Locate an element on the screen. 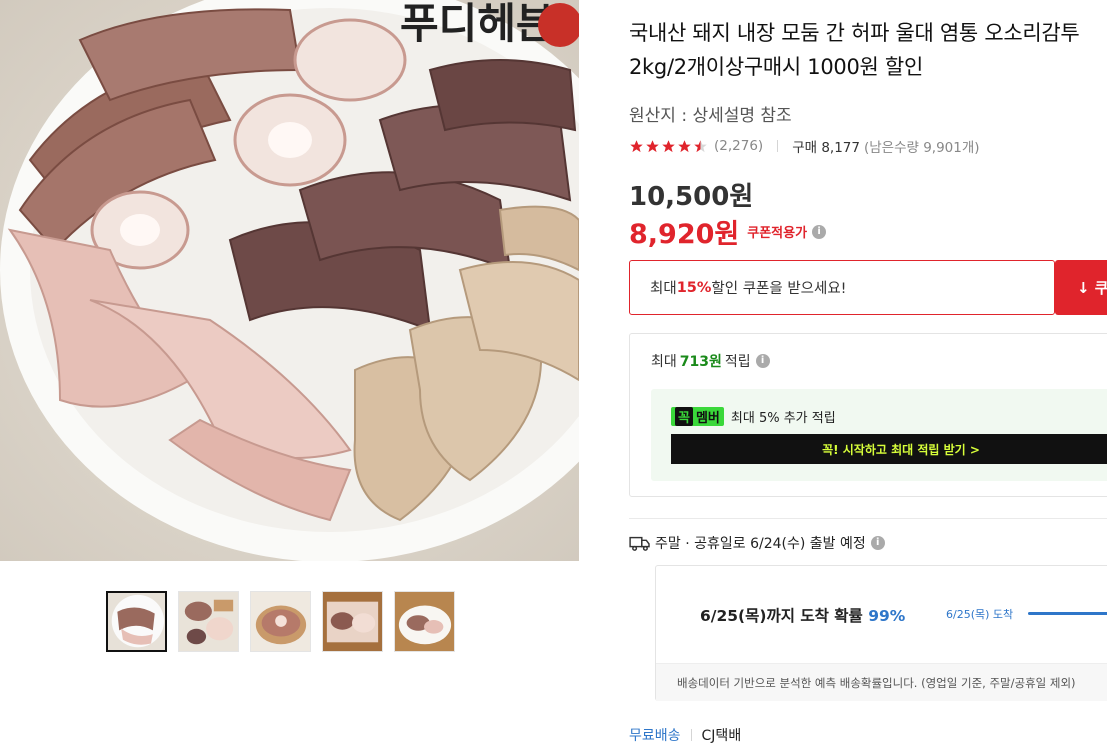  member-text: 최대 5% 추가 적립 is located at coordinates (783, 418).